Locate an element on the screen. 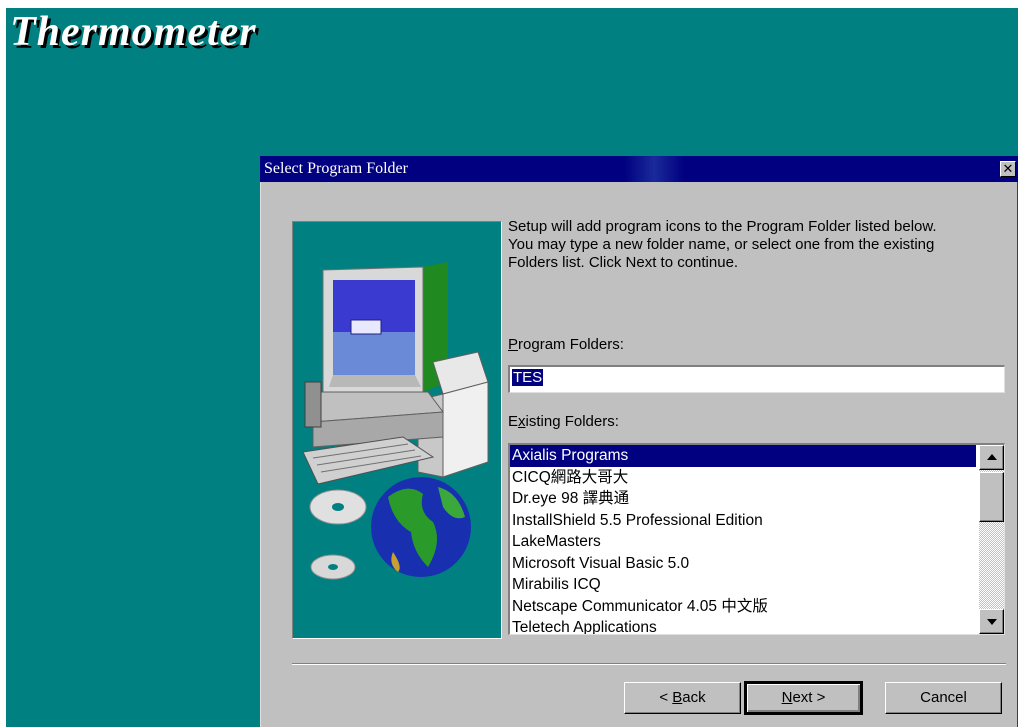  folder-list-item: Dr.eye 98 譯典通 is located at coordinates (743, 499).